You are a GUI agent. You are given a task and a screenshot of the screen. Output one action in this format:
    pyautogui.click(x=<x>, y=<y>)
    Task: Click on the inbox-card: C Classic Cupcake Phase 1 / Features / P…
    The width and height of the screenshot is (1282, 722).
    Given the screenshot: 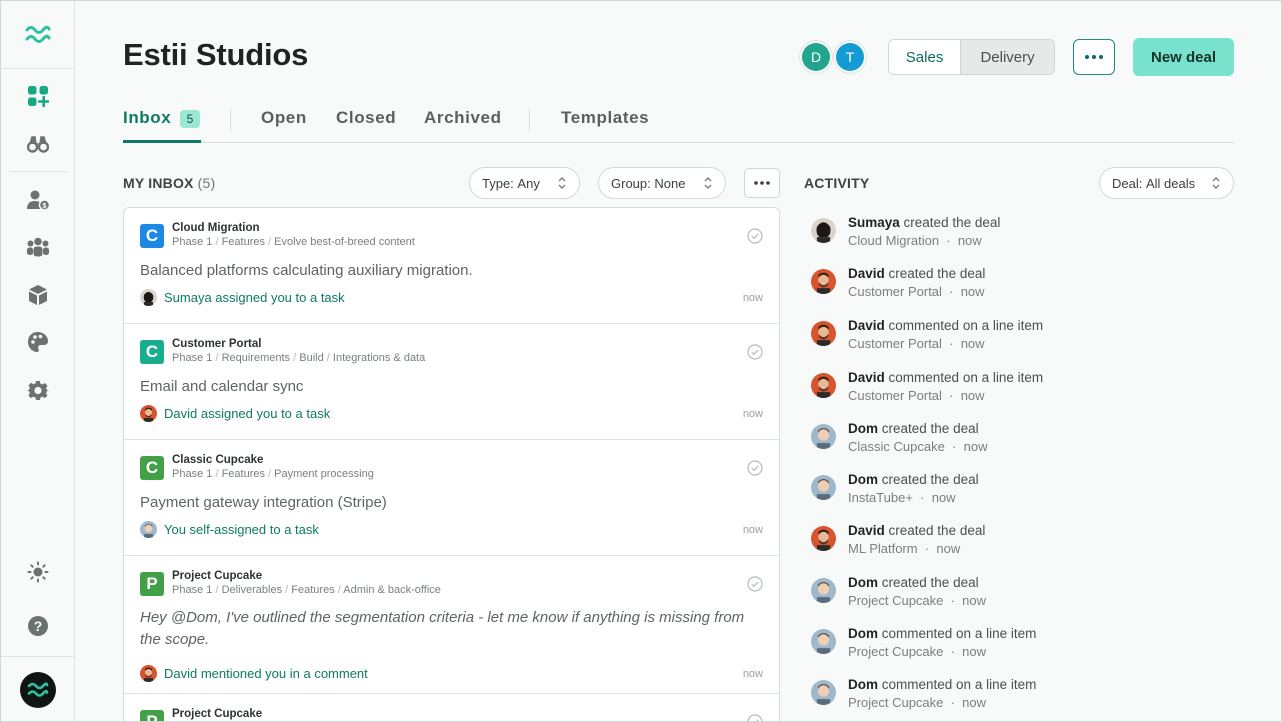 What is the action you would take?
    pyautogui.click(x=451, y=498)
    